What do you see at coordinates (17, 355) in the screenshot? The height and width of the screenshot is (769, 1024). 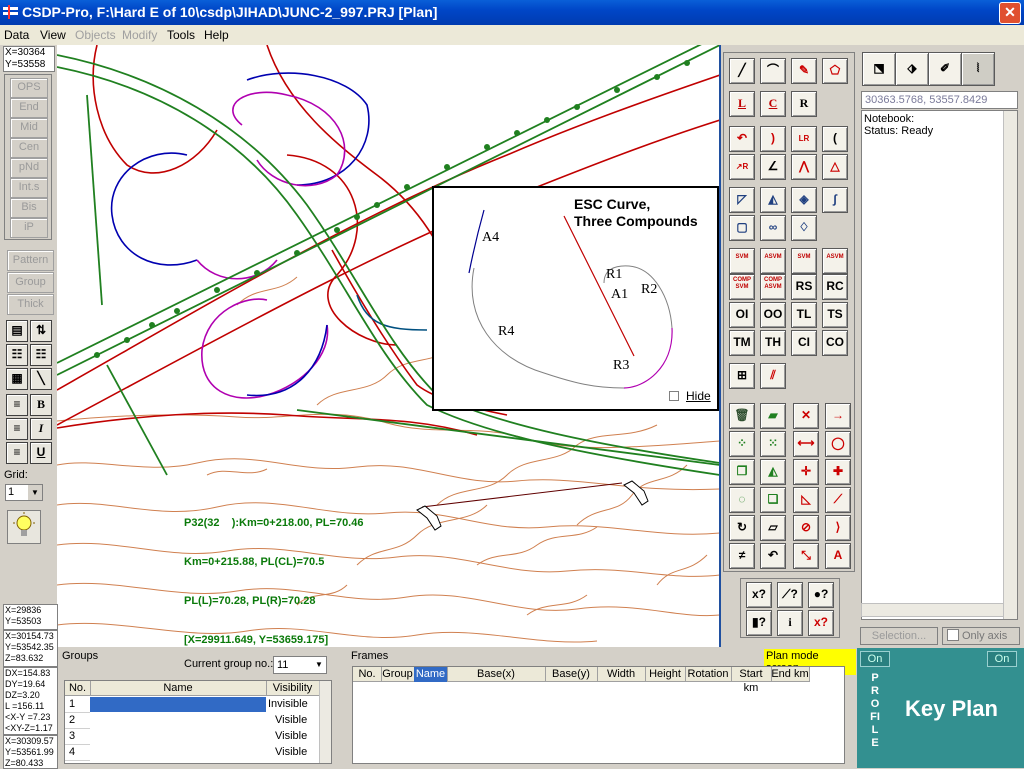 I see `list-icon: ☷` at bounding box center [17, 355].